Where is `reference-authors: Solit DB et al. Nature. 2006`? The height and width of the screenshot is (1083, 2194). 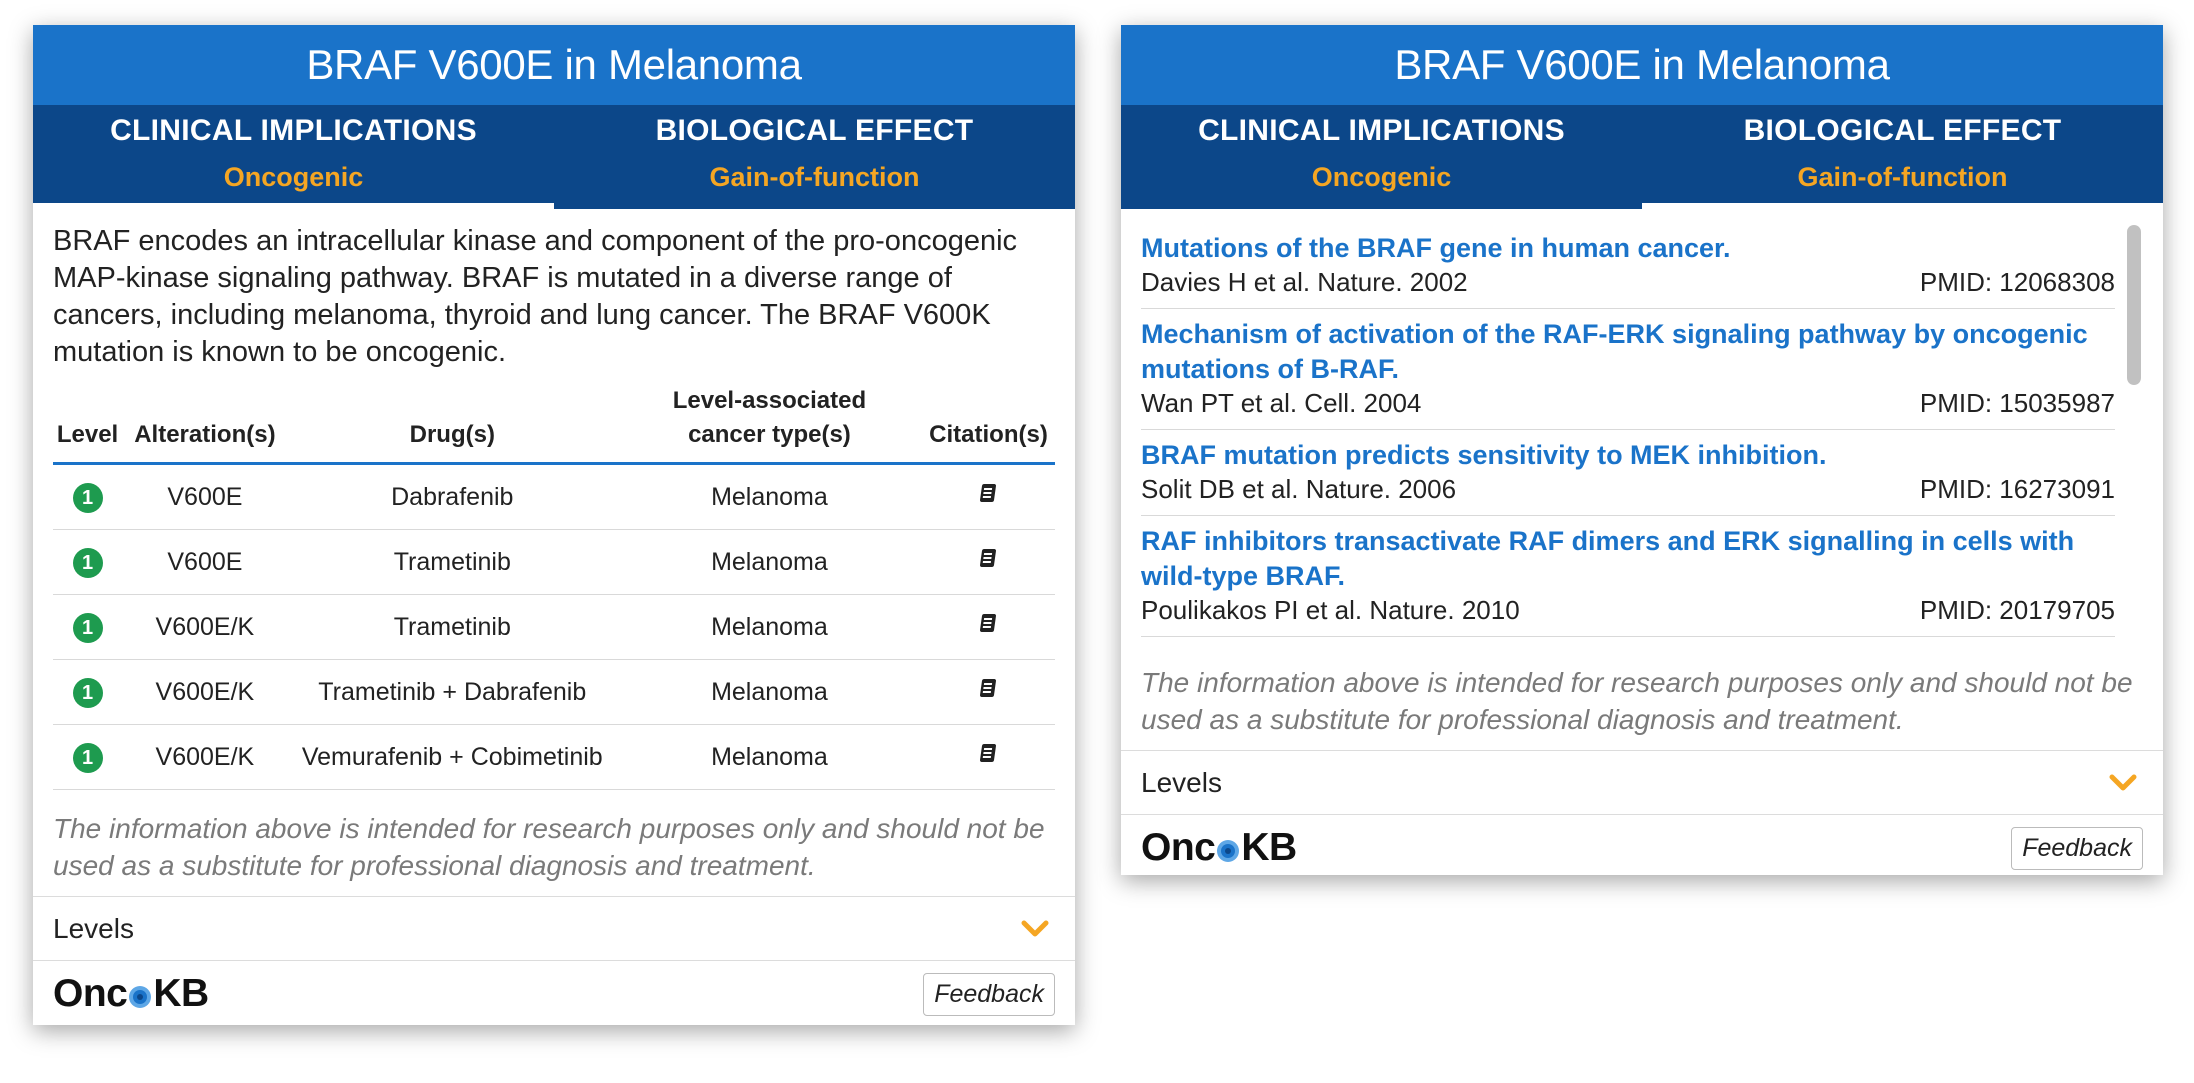
reference-authors: Solit DB et al. Nature. 2006 is located at coordinates (1299, 489).